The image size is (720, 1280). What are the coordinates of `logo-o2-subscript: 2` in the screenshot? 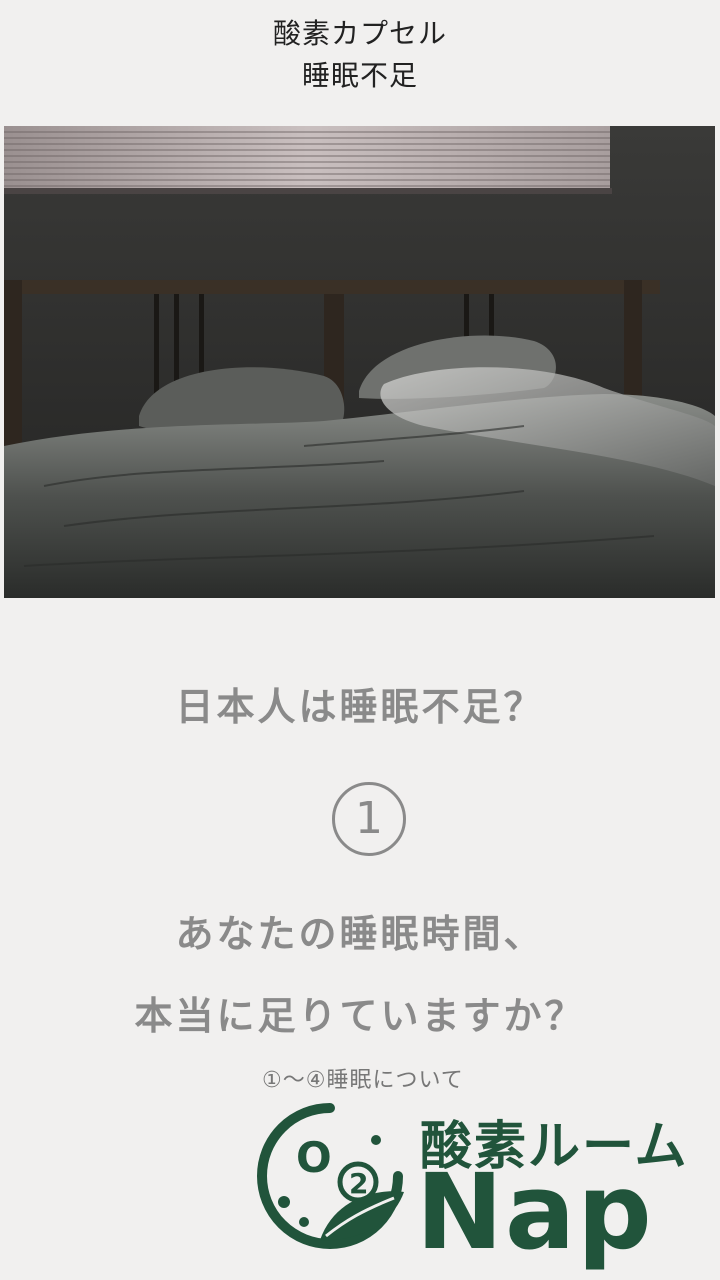 It's located at (358, 1183).